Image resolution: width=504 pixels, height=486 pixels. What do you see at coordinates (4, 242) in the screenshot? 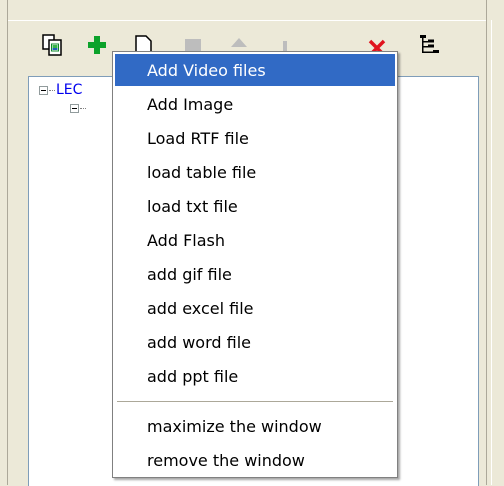
I see `left-frame-border` at bounding box center [4, 242].